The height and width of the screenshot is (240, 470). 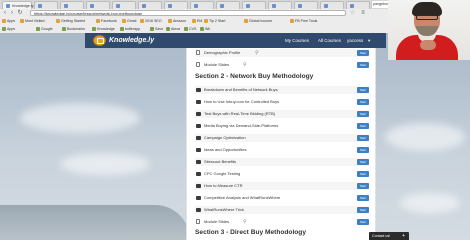 What do you see at coordinates (131, 40) in the screenshot?
I see `site-logo: Knowledge.ly` at bounding box center [131, 40].